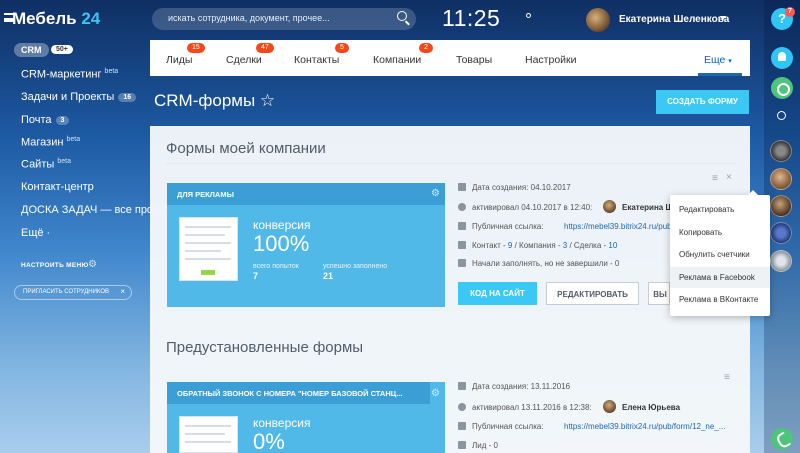 The height and width of the screenshot is (453, 800). What do you see at coordinates (532, 407) in the screenshot?
I see `activated-info: активировал 13.11.2016 в 12:38:` at bounding box center [532, 407].